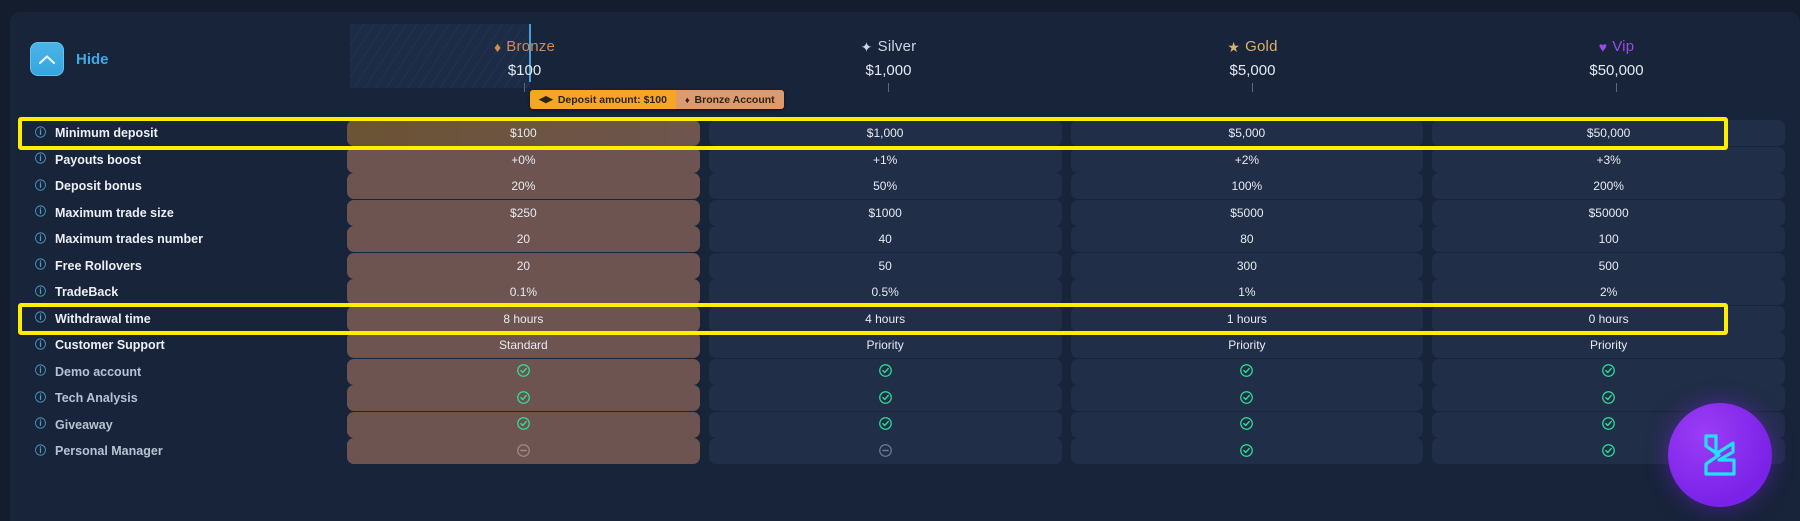 This screenshot has height=521, width=1800. I want to click on cell-value: 0.5%, so click(885, 292).